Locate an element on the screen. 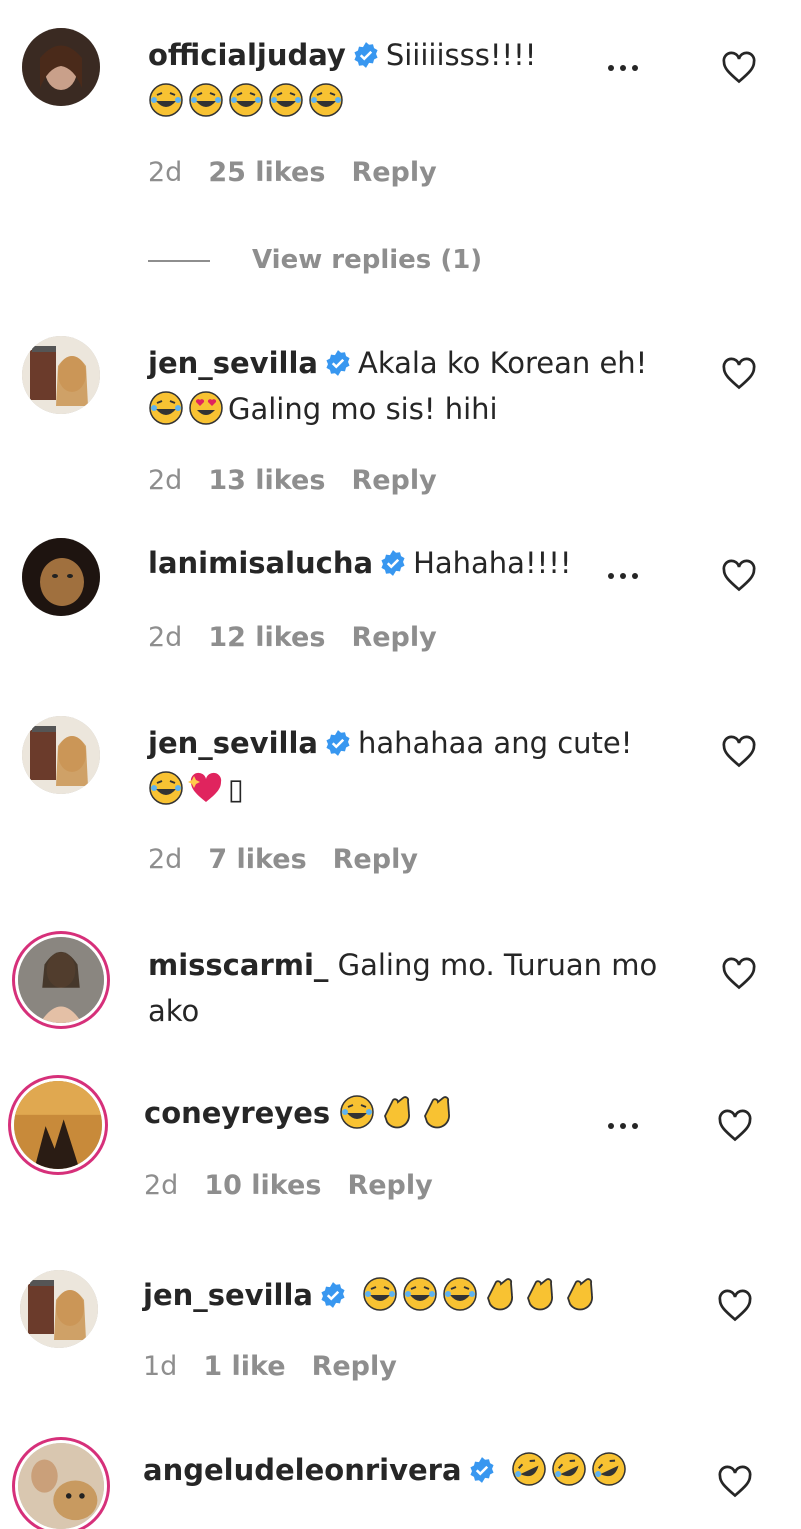 This screenshot has height=1529, width=801. comment-body: misscarmi_ Galing mo. Turuan mo ako is located at coordinates (425, 988).